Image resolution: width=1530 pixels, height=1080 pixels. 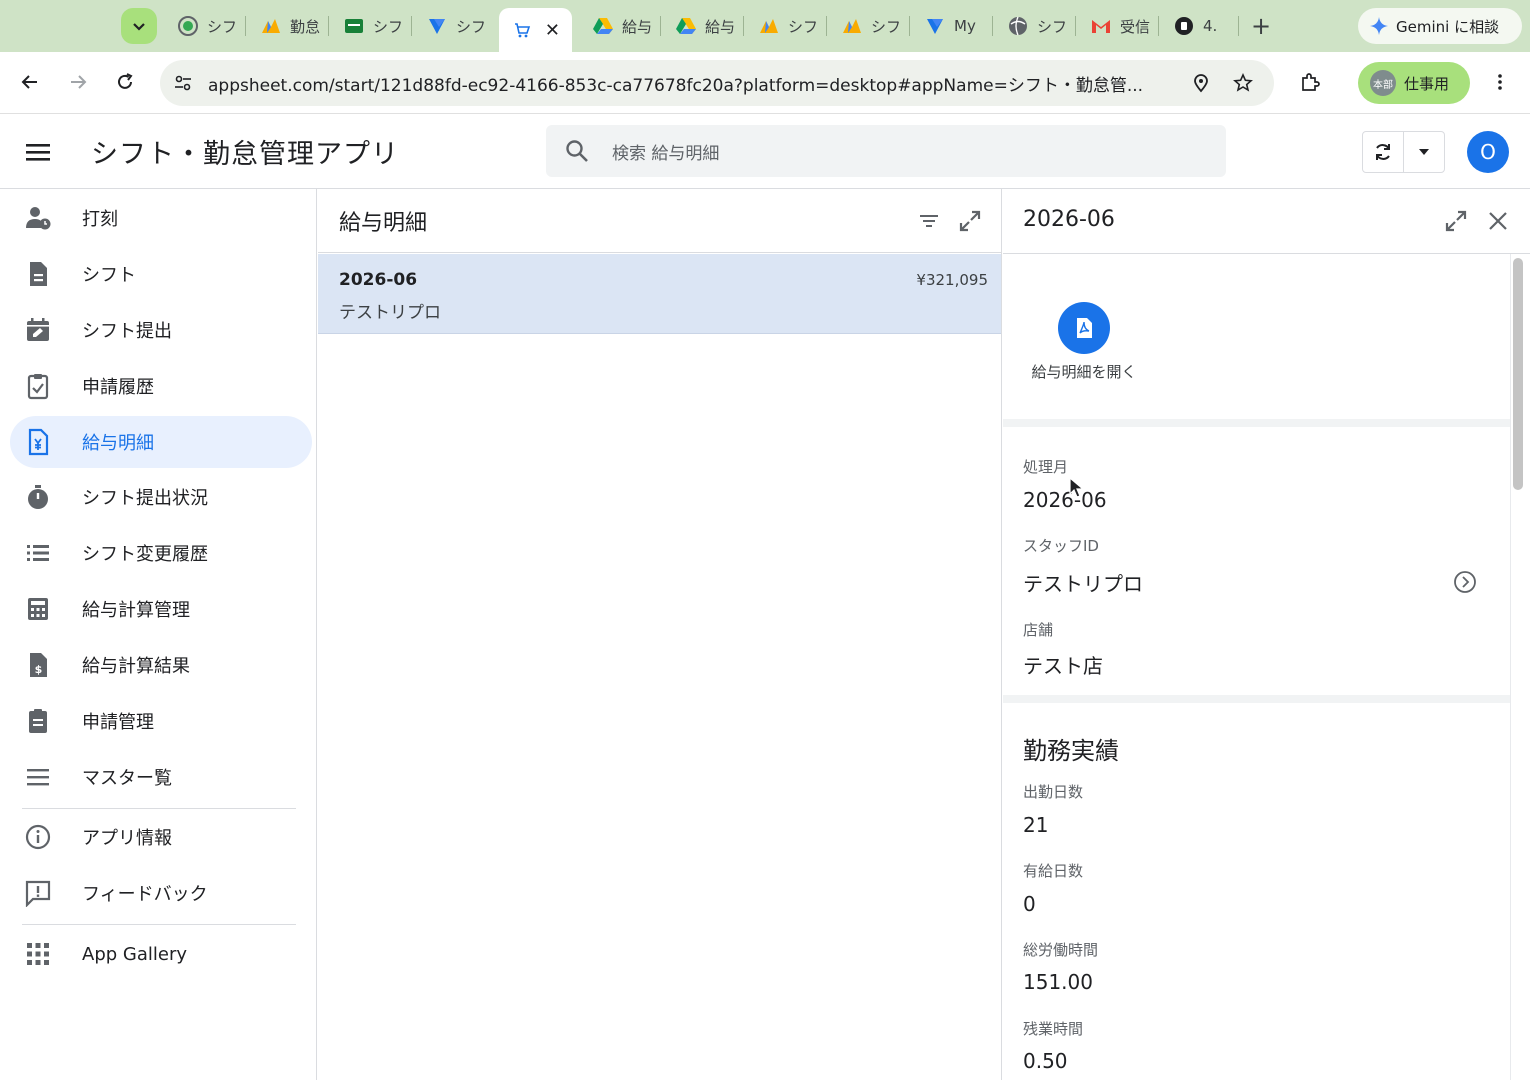 What do you see at coordinates (1257, 341) in the screenshot?
I see `action-card: 給与明細を開く` at bounding box center [1257, 341].